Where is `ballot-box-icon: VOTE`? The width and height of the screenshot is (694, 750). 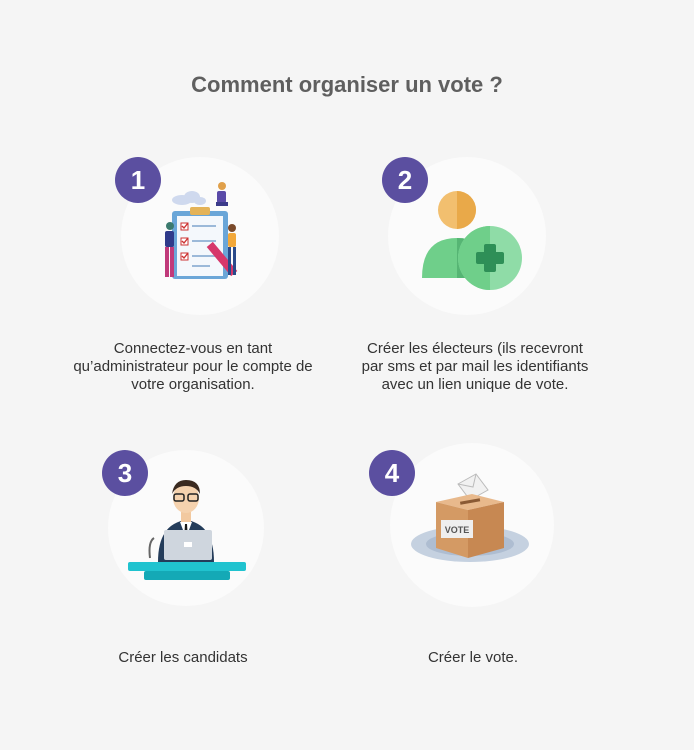 ballot-box-icon: VOTE is located at coordinates (470, 517).